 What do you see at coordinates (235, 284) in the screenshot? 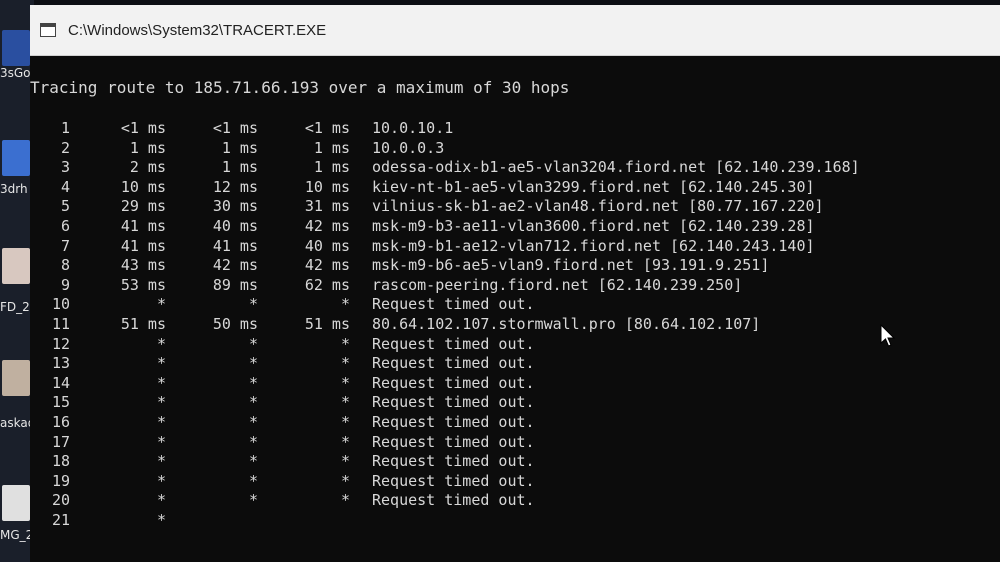
I see `hop-time-2: 89 ms` at bounding box center [235, 284].